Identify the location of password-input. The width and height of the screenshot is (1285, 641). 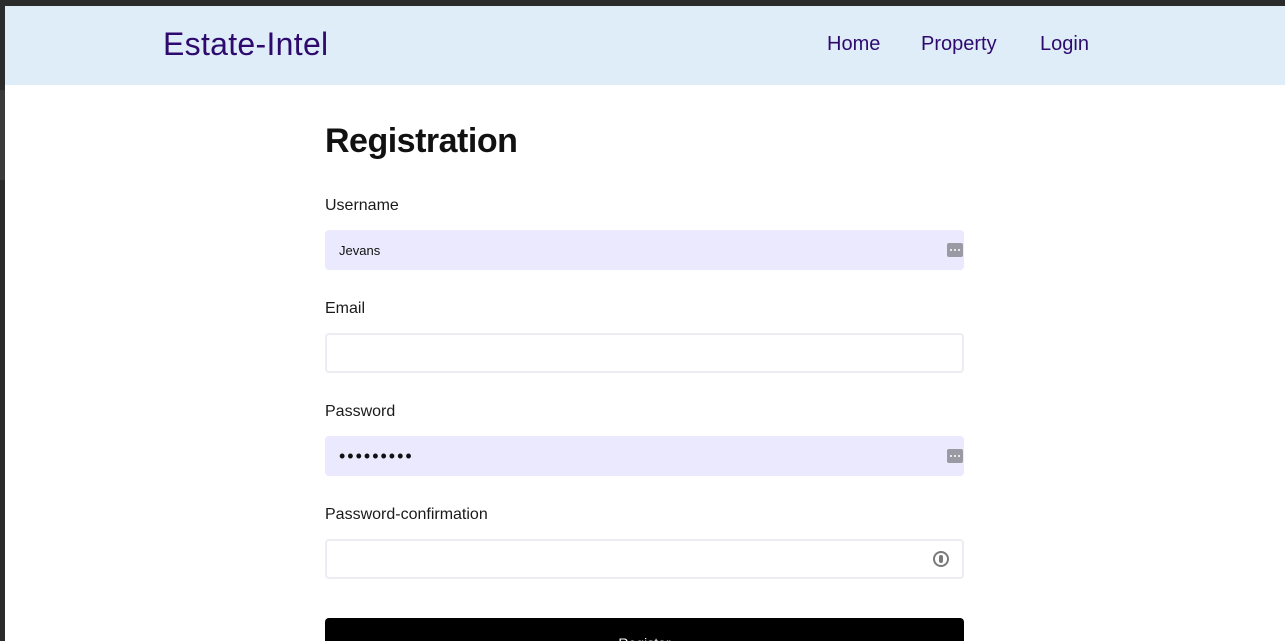
(644, 456).